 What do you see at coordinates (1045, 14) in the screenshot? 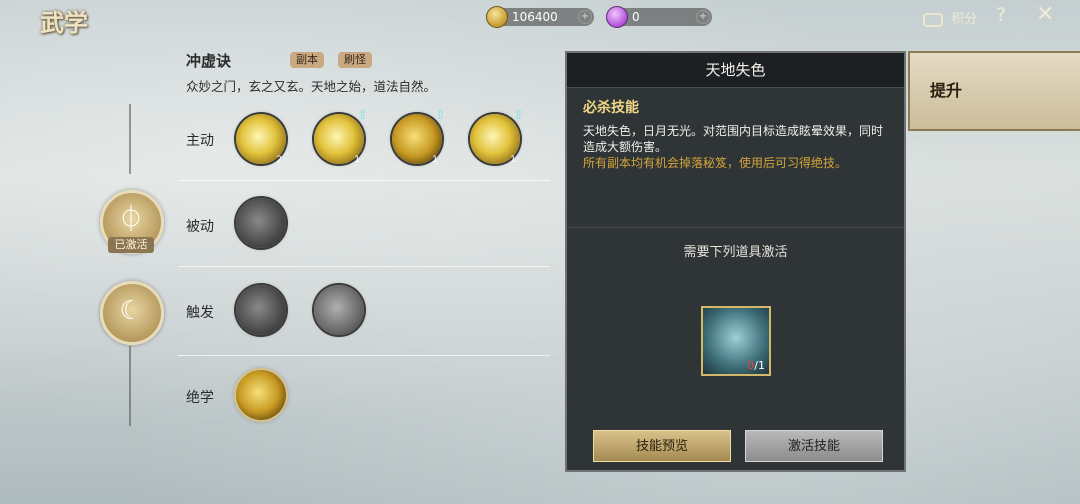
I see `close-icon: ✕` at bounding box center [1045, 14].